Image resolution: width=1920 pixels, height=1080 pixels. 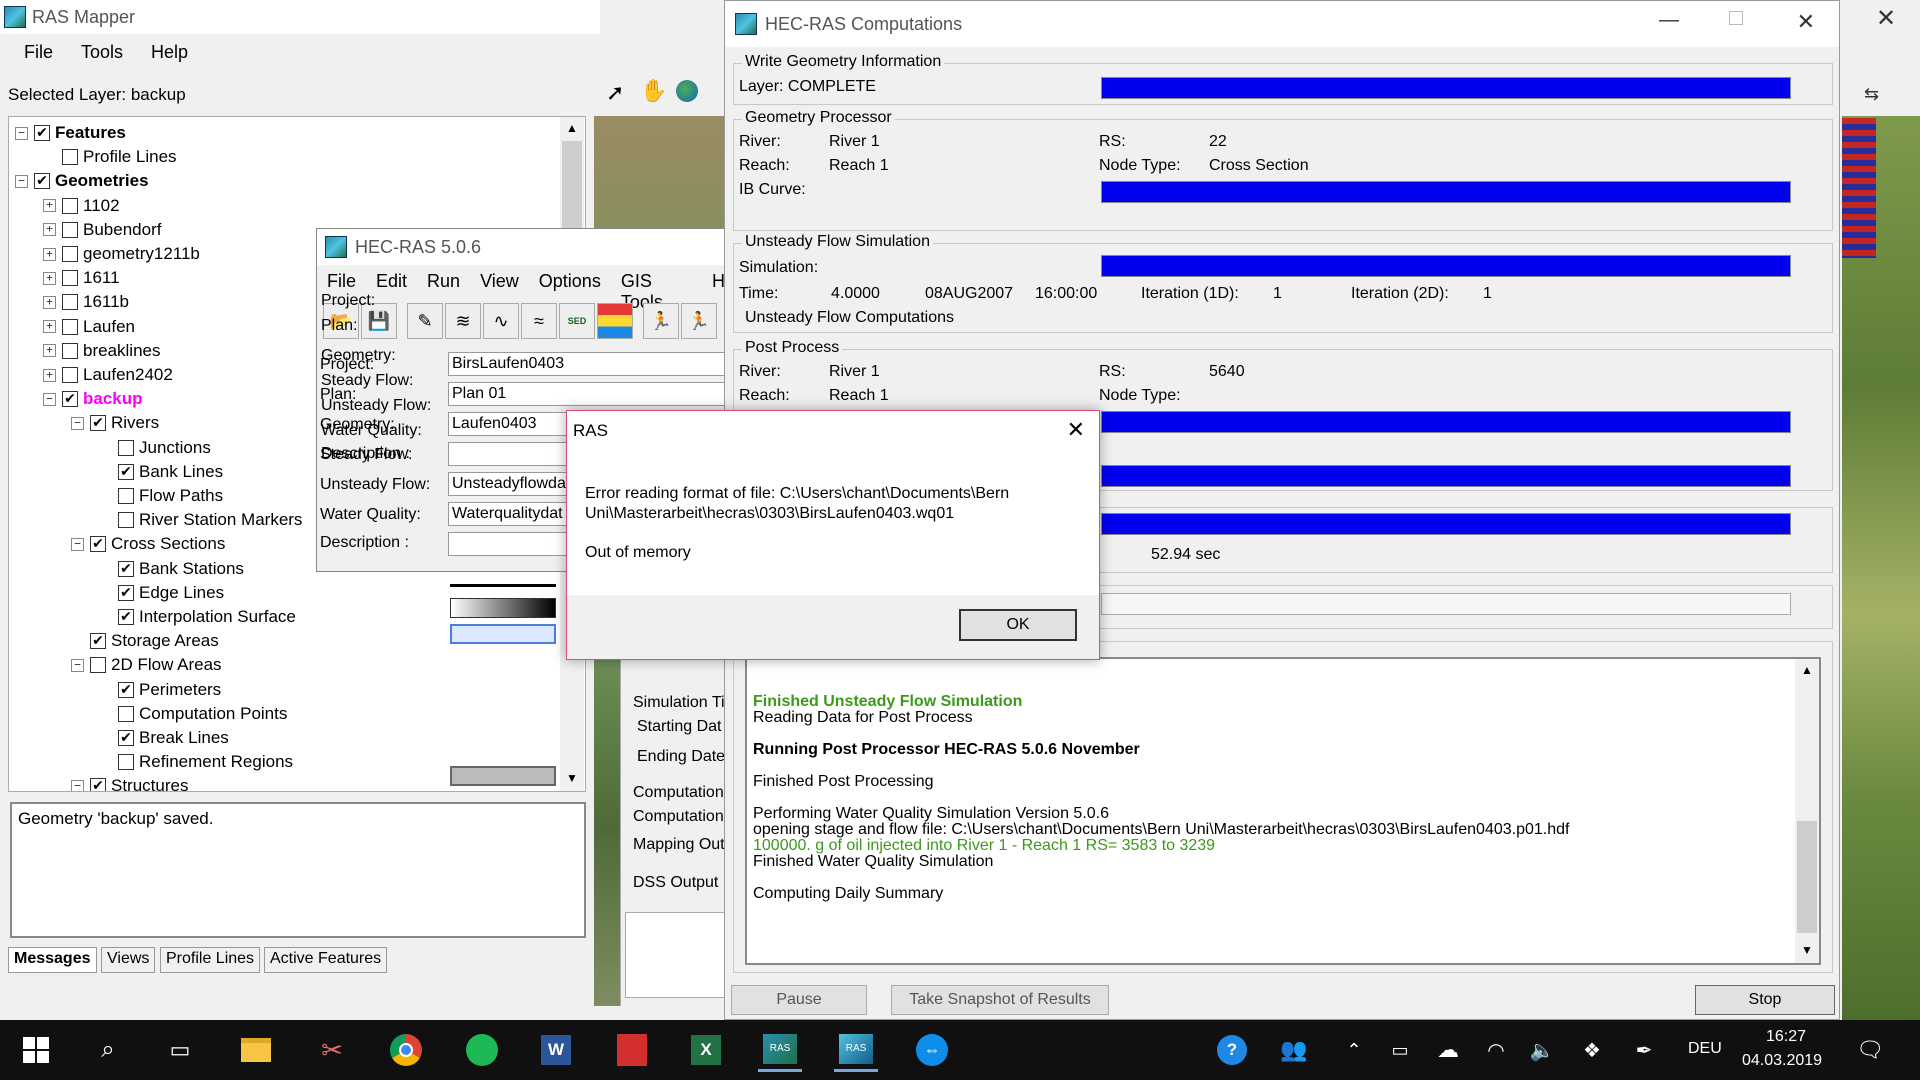 I want to click on tree-item: − ✔ Geometries, so click(x=82, y=181).